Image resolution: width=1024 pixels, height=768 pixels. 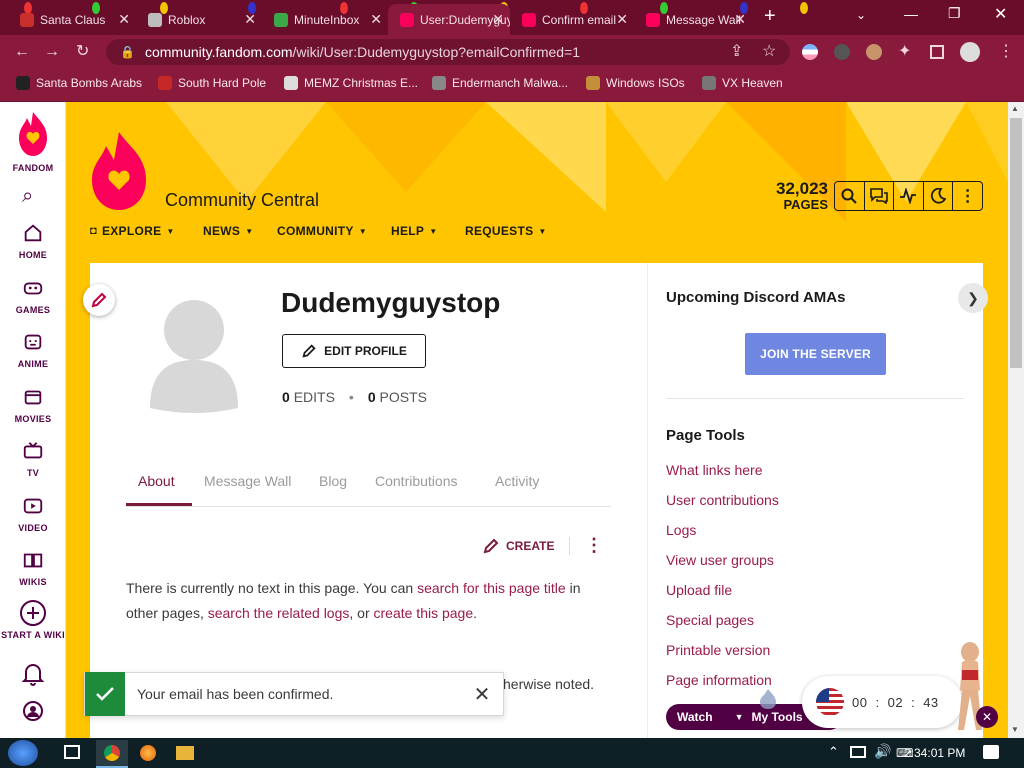 What do you see at coordinates (699, 590) in the screenshot?
I see `page-tool-link: Upload file` at bounding box center [699, 590].